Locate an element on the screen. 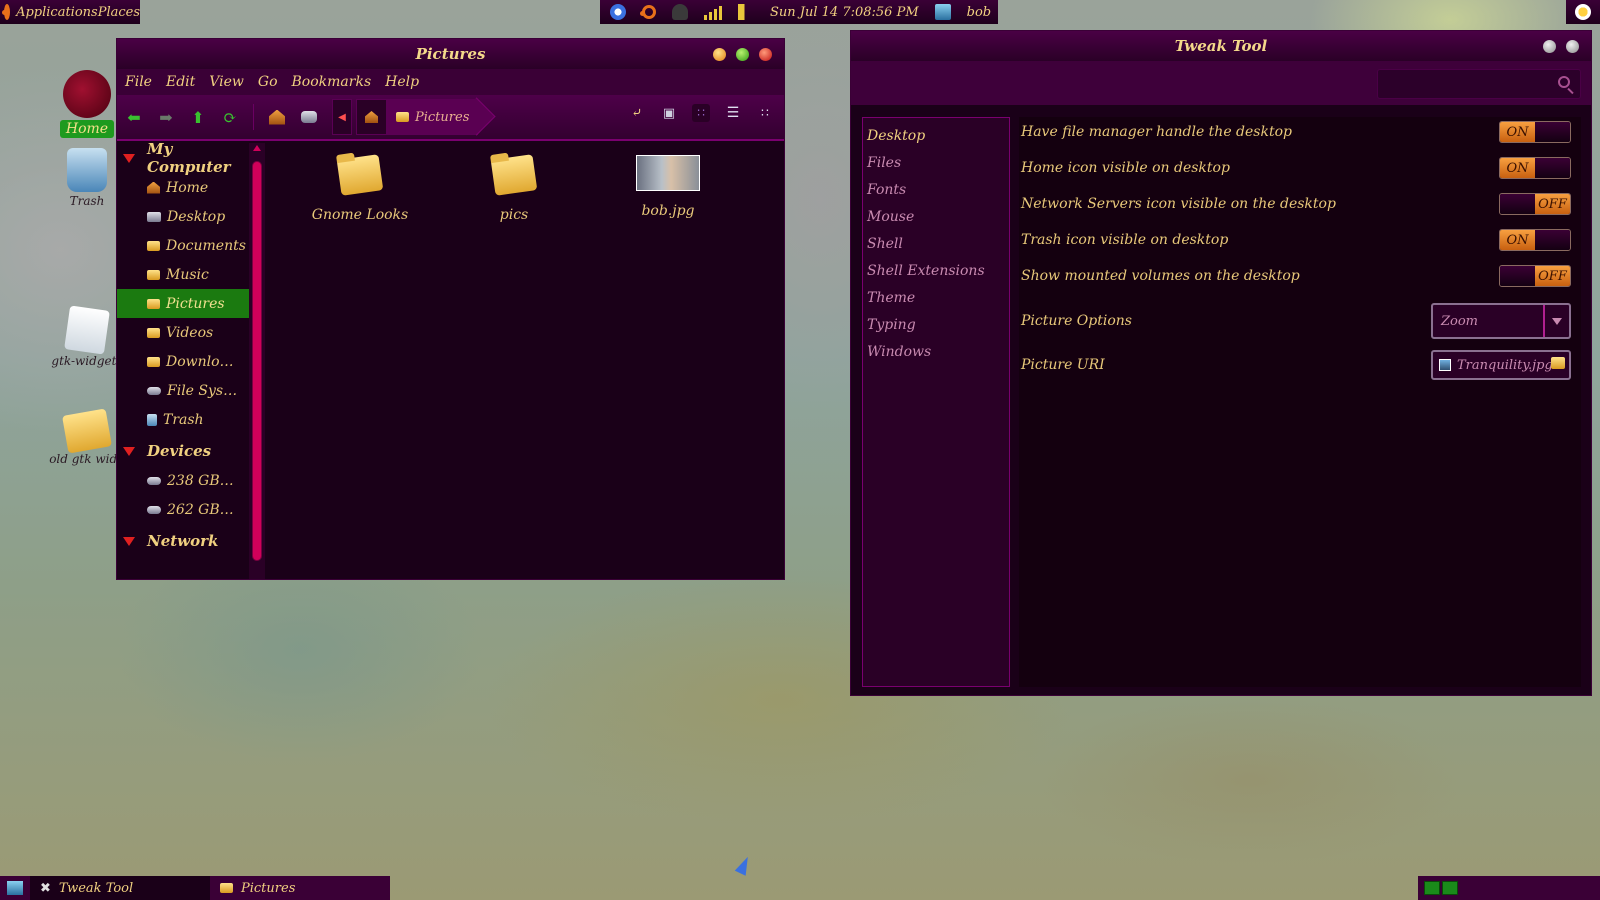 This screenshot has height=900, width=1600. file-item-folder: pics is located at coordinates (514, 188).